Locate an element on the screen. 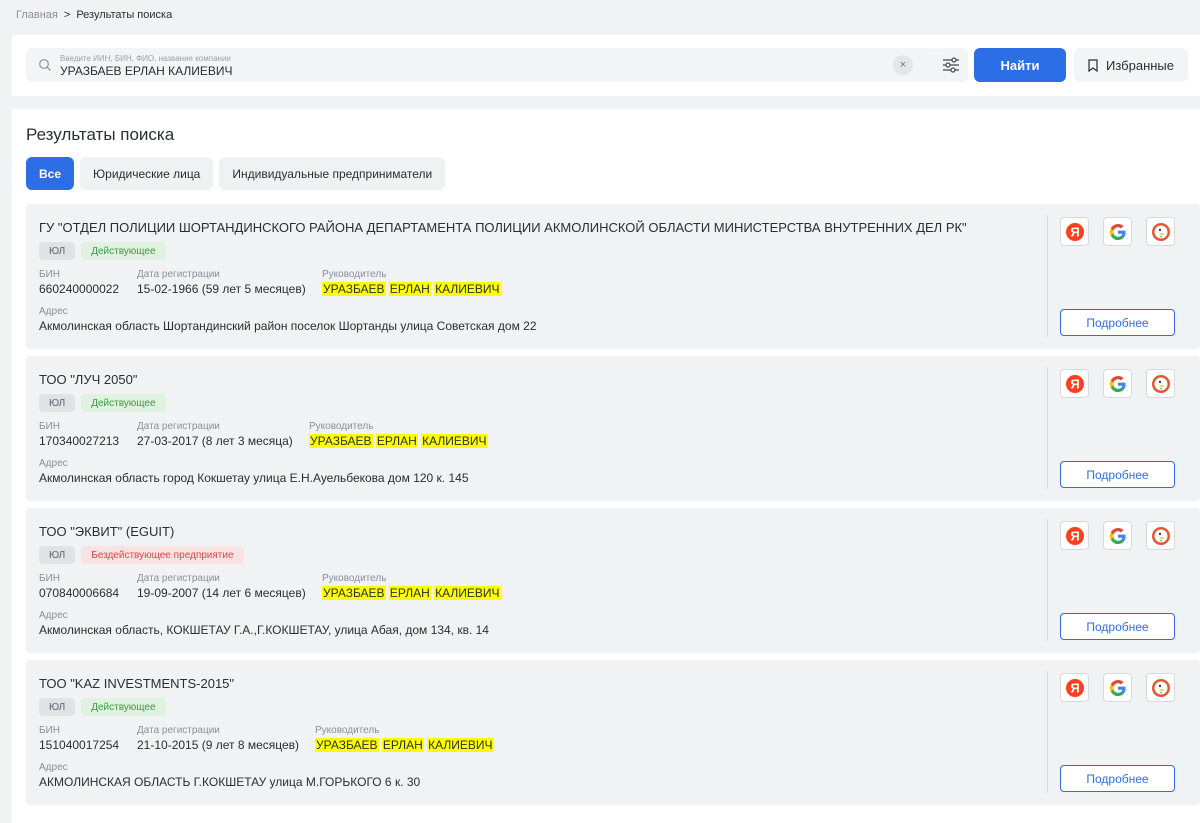  company-title: ТОО "ЛУЧ 2050" is located at coordinates (88, 379).